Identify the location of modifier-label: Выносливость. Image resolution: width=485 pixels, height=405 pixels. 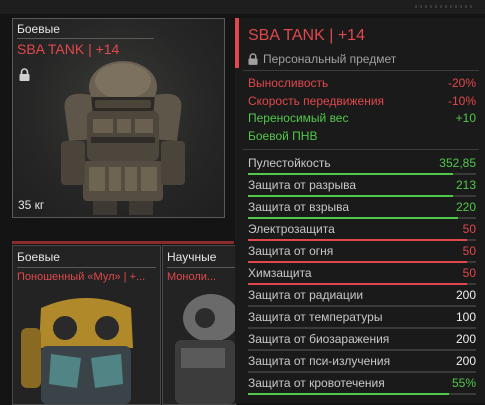
(288, 83).